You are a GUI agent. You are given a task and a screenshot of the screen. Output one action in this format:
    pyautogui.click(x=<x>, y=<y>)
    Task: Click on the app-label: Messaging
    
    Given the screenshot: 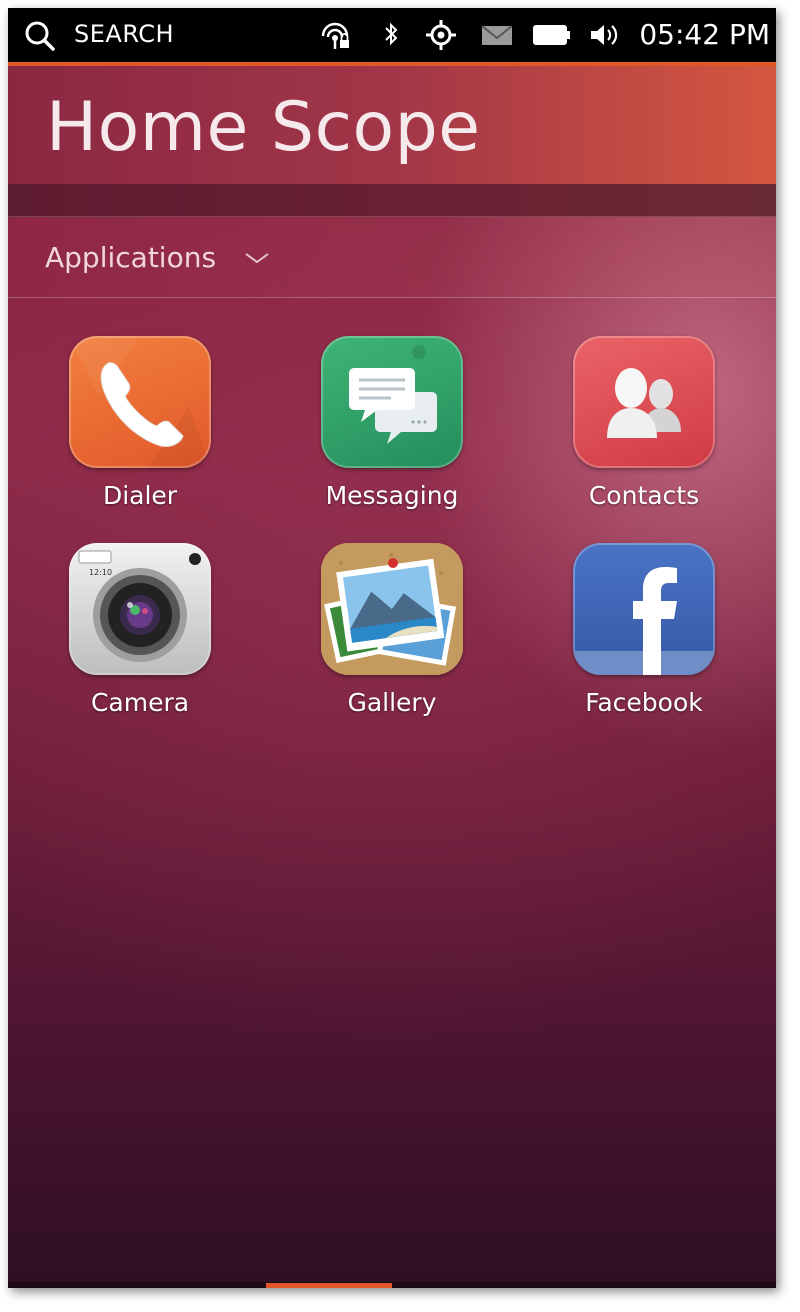 What is the action you would take?
    pyautogui.click(x=392, y=495)
    